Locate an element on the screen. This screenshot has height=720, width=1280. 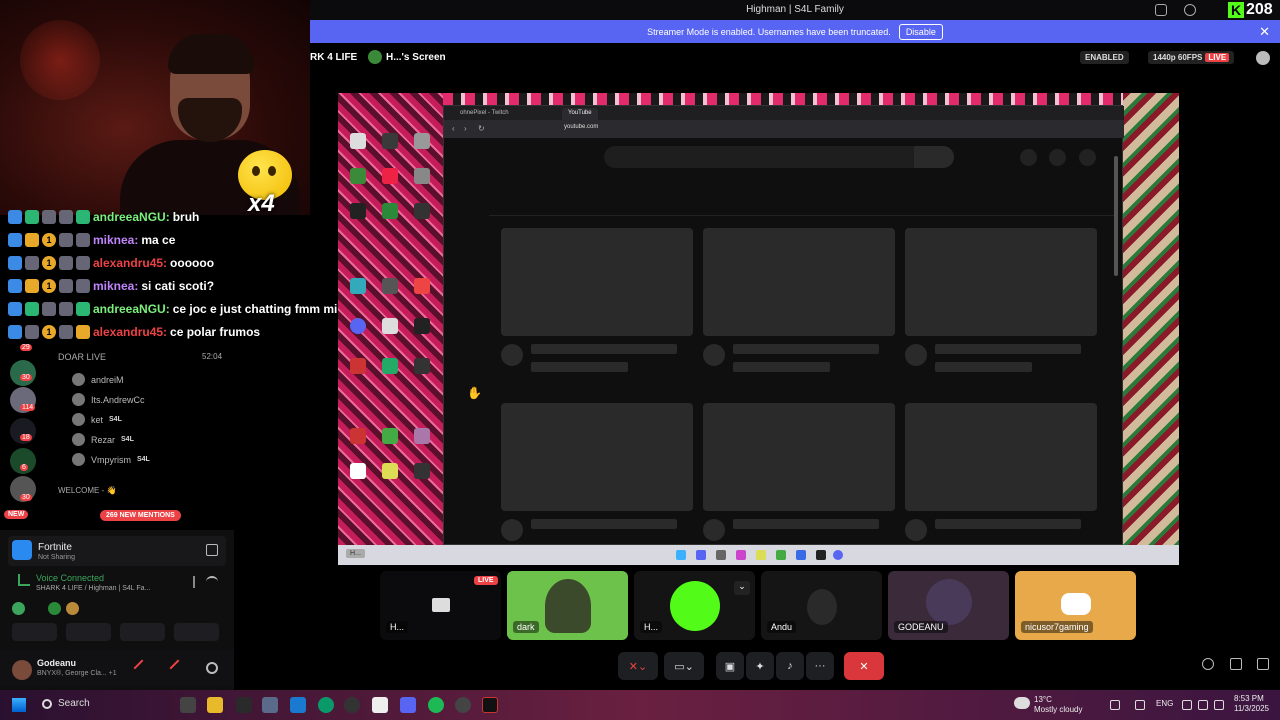
soundboard-button is located at coordinates (196, 632).